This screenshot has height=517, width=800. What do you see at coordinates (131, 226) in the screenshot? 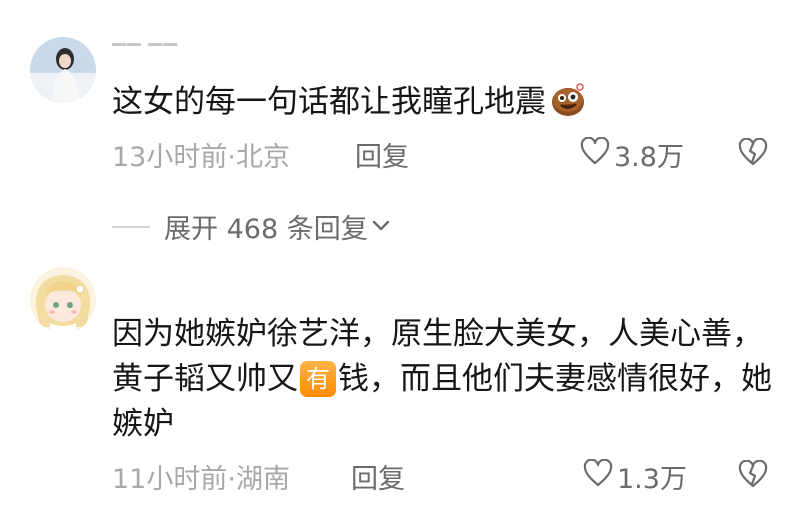
I see `divider-line` at bounding box center [131, 226].